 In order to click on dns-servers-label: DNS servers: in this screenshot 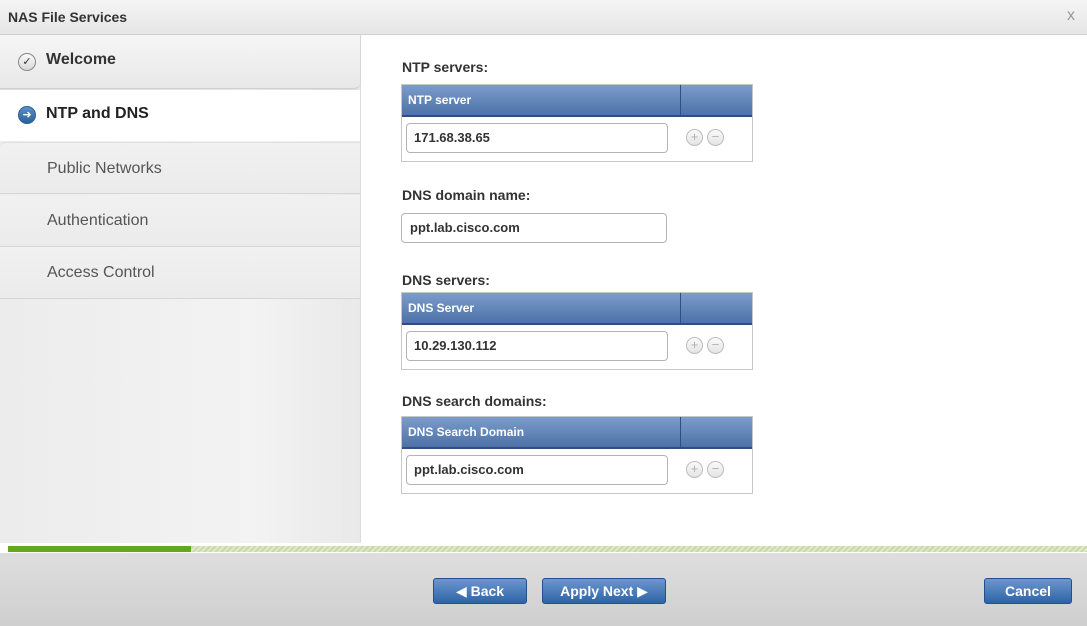, I will do `click(446, 280)`.